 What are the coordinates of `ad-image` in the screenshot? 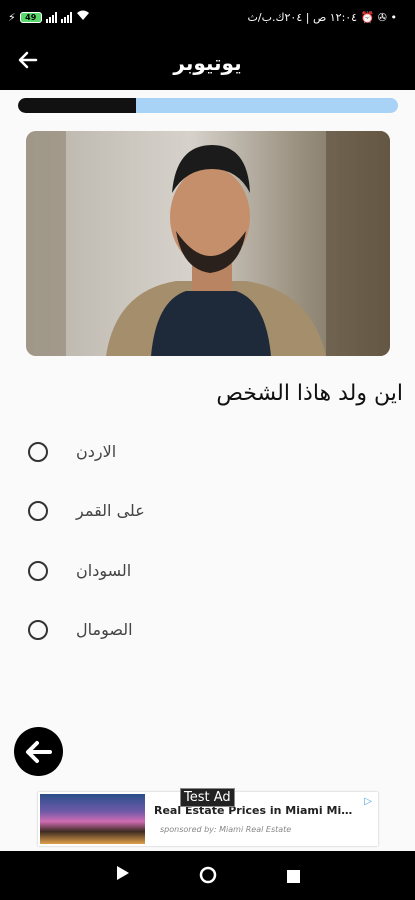 It's located at (92, 819).